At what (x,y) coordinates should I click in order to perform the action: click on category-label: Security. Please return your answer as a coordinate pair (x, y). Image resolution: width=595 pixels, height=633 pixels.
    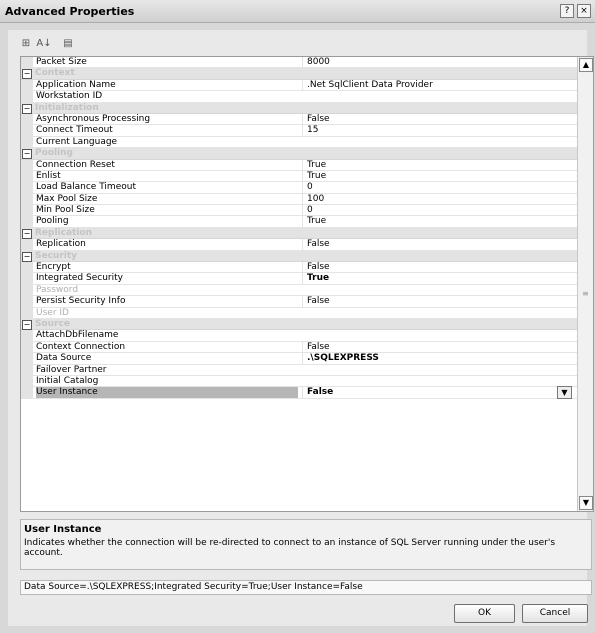
    Looking at the image, I should click on (56, 255).